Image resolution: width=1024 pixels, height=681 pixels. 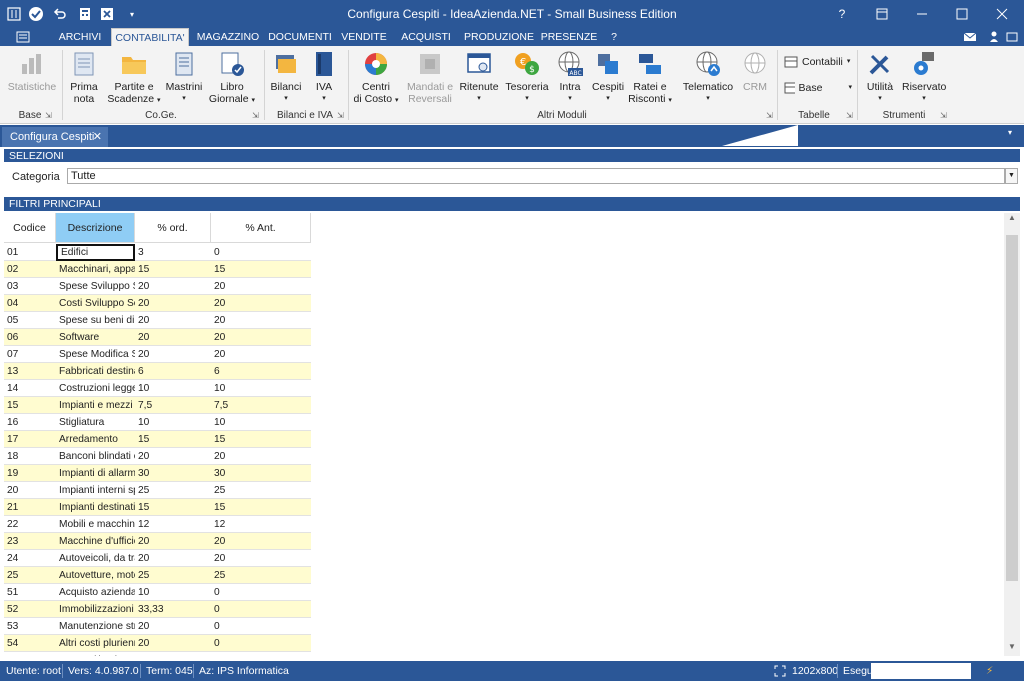 I want to click on cell-descrizione: Stigliatura, so click(x=95, y=422).